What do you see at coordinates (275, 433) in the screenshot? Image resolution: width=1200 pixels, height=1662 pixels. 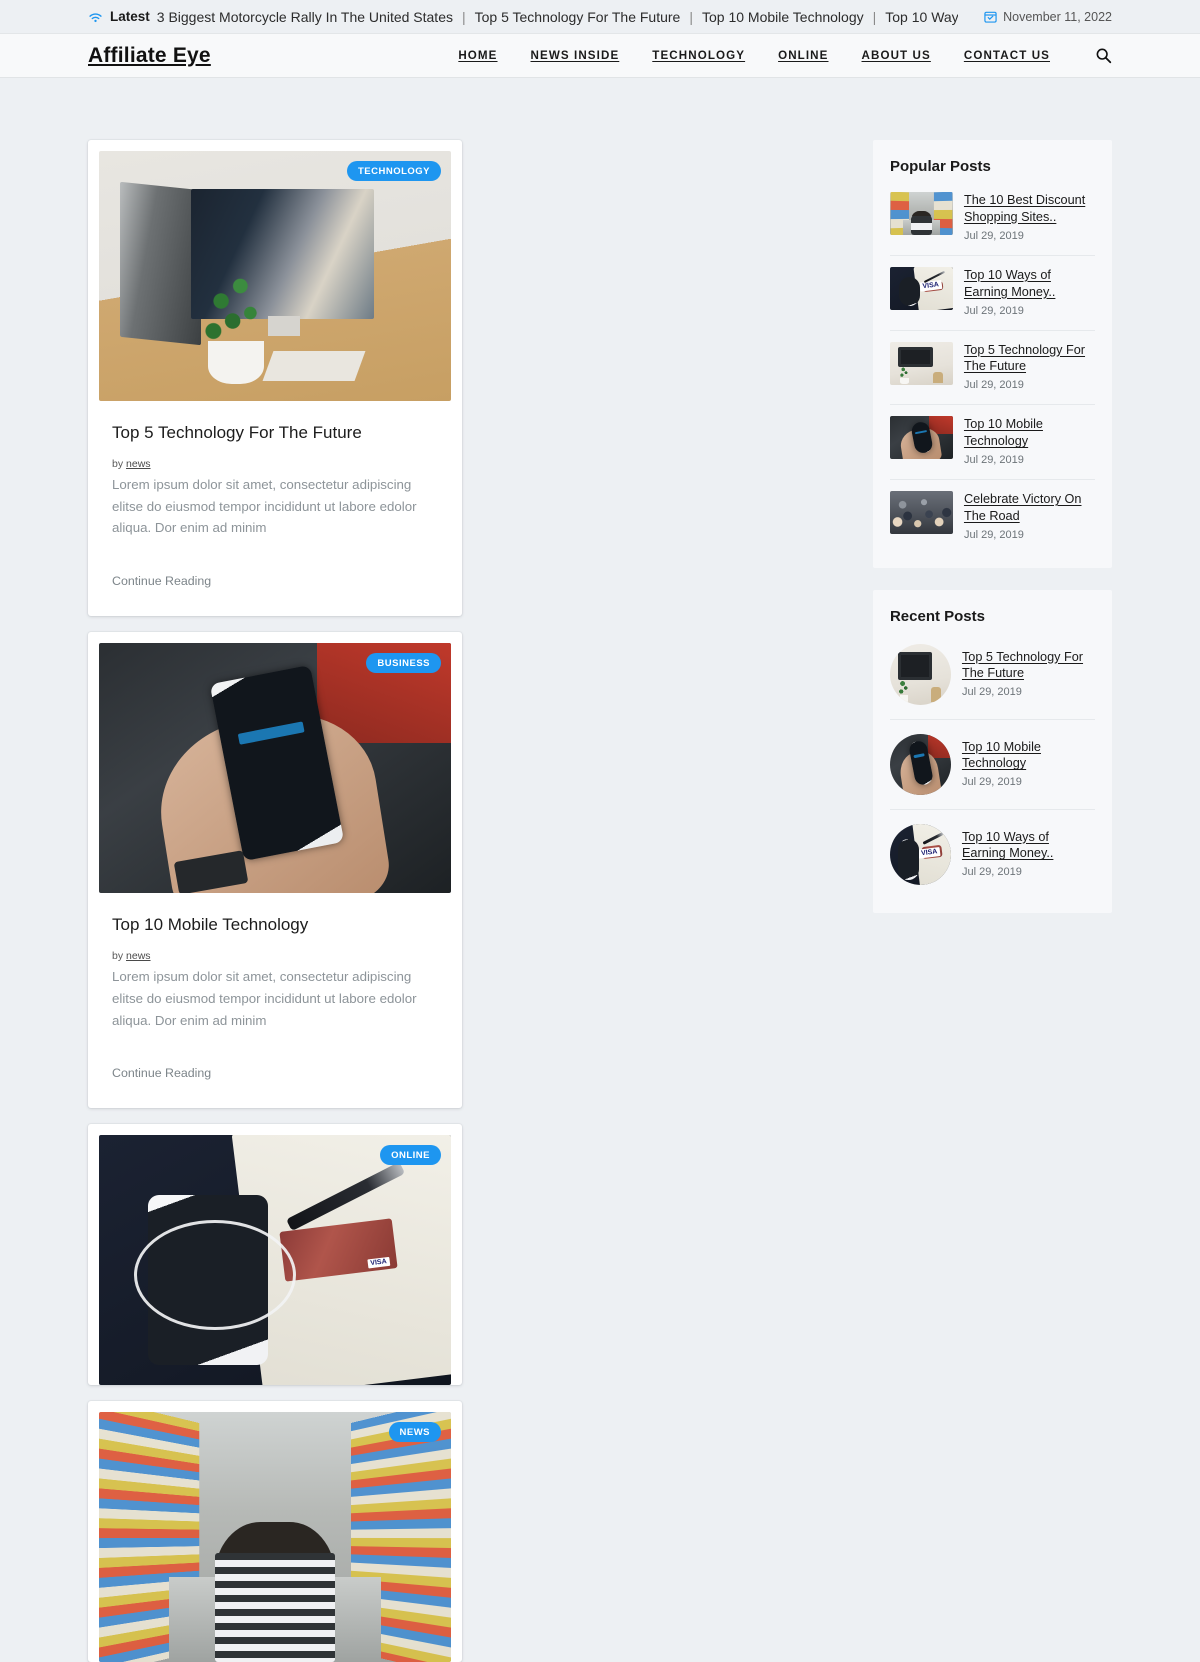 I see `post-title: Top 5 Technology For The Future` at bounding box center [275, 433].